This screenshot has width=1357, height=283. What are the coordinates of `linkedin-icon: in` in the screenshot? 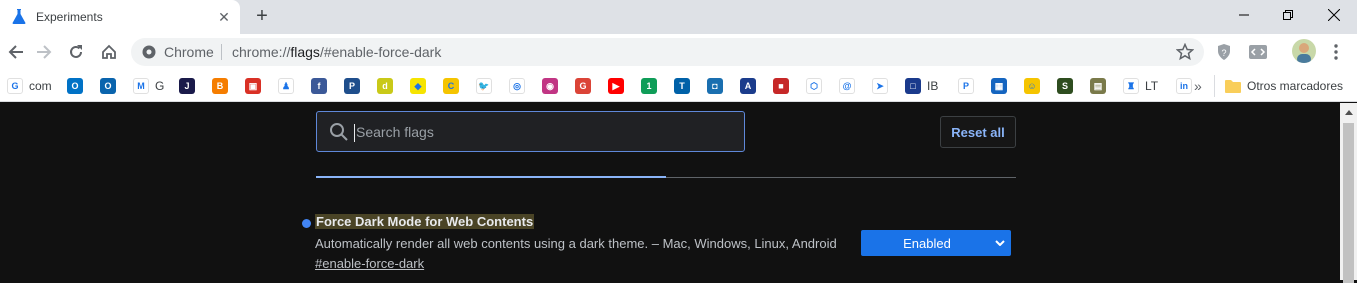 It's located at (1184, 86).